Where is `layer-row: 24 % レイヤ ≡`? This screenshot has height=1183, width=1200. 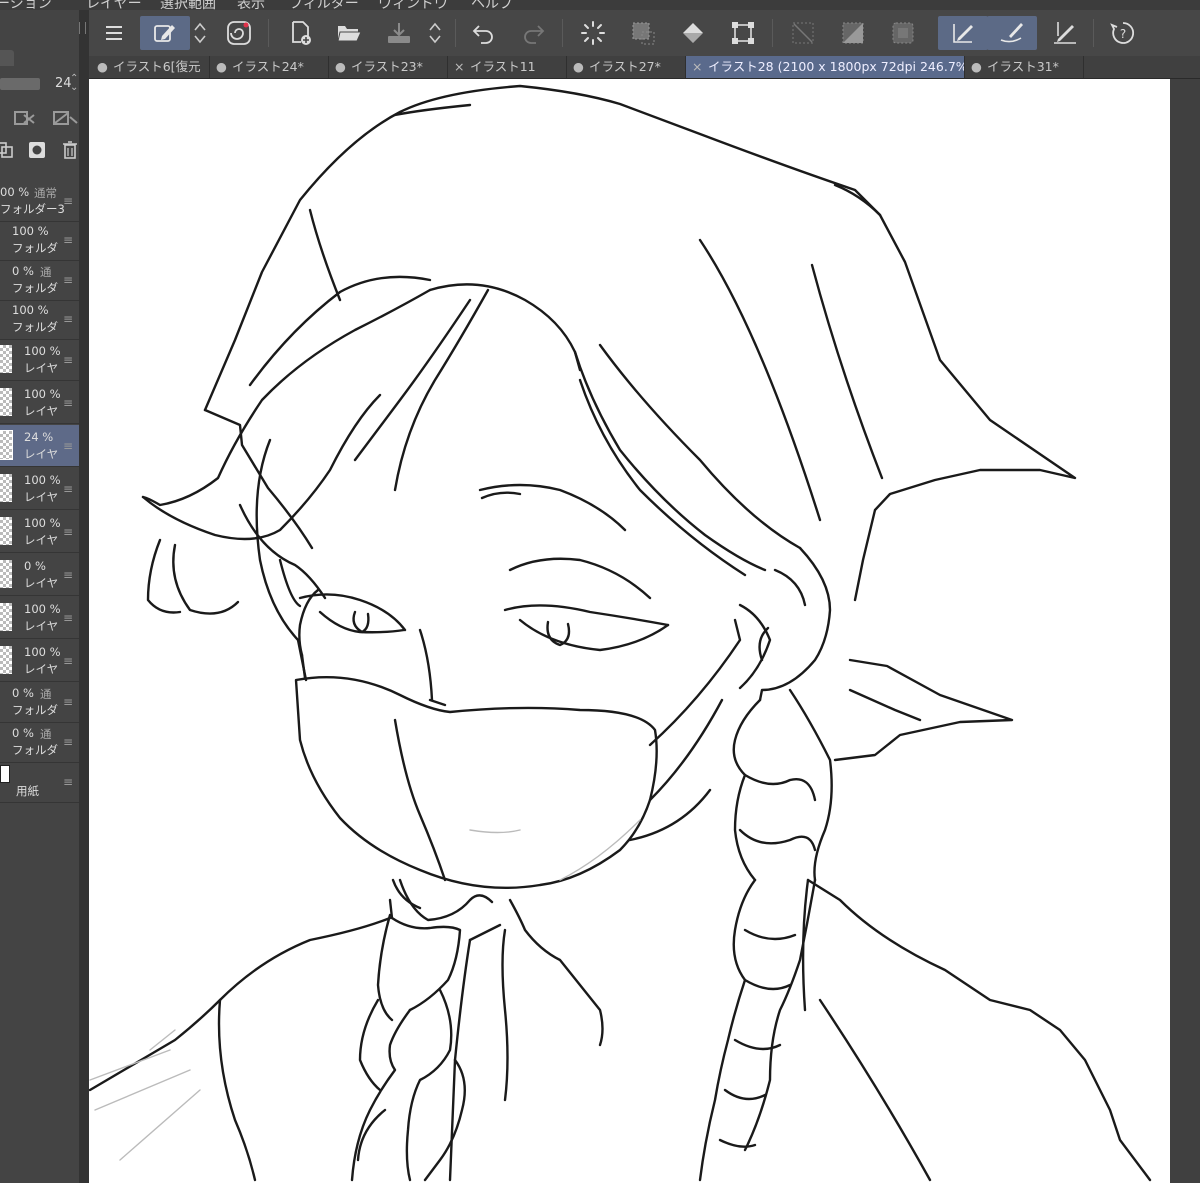 layer-row: 24 % レイヤ ≡ is located at coordinates (39, 446).